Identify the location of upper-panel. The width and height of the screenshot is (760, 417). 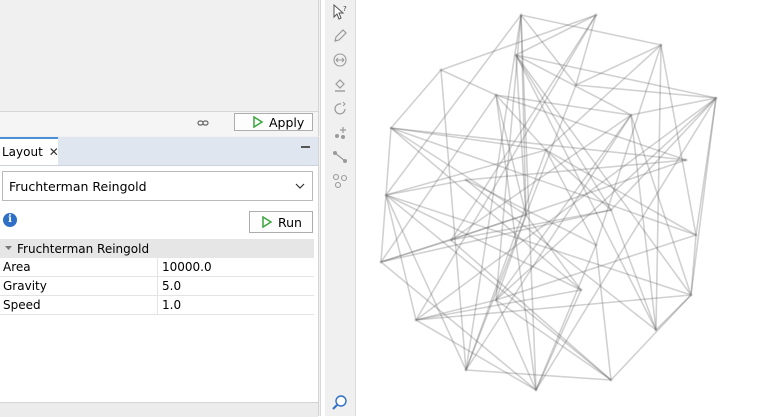
(159, 55).